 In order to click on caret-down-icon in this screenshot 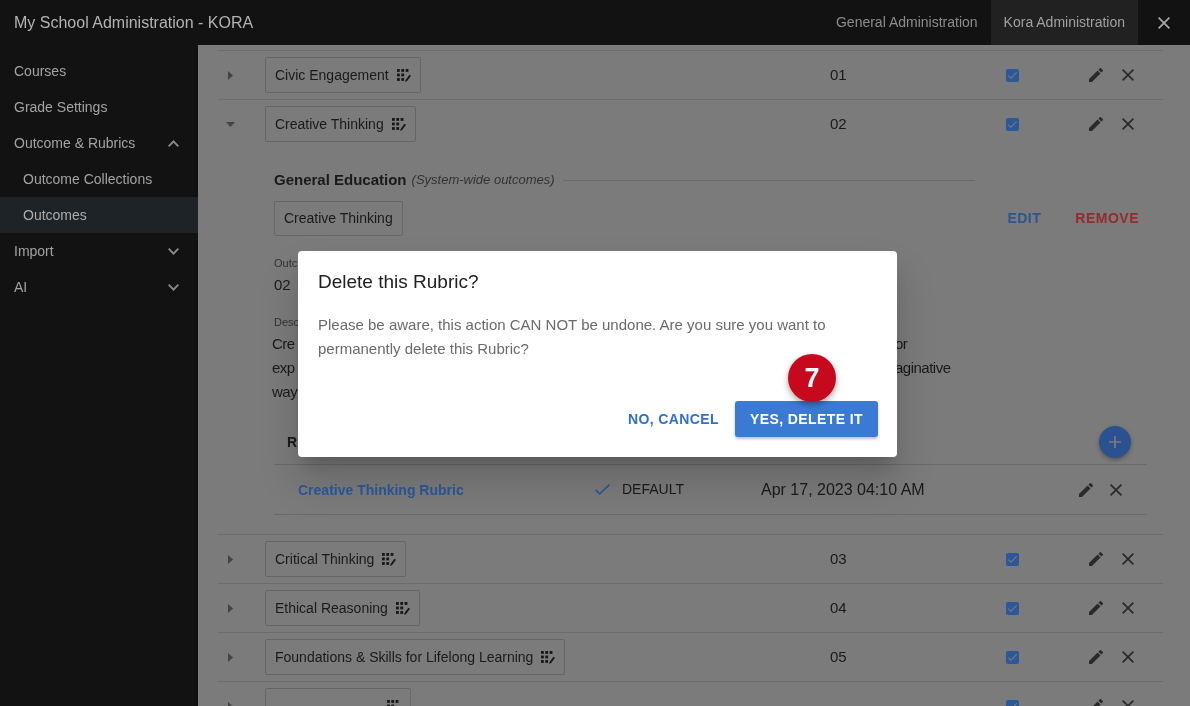, I will do `click(230, 124)`.